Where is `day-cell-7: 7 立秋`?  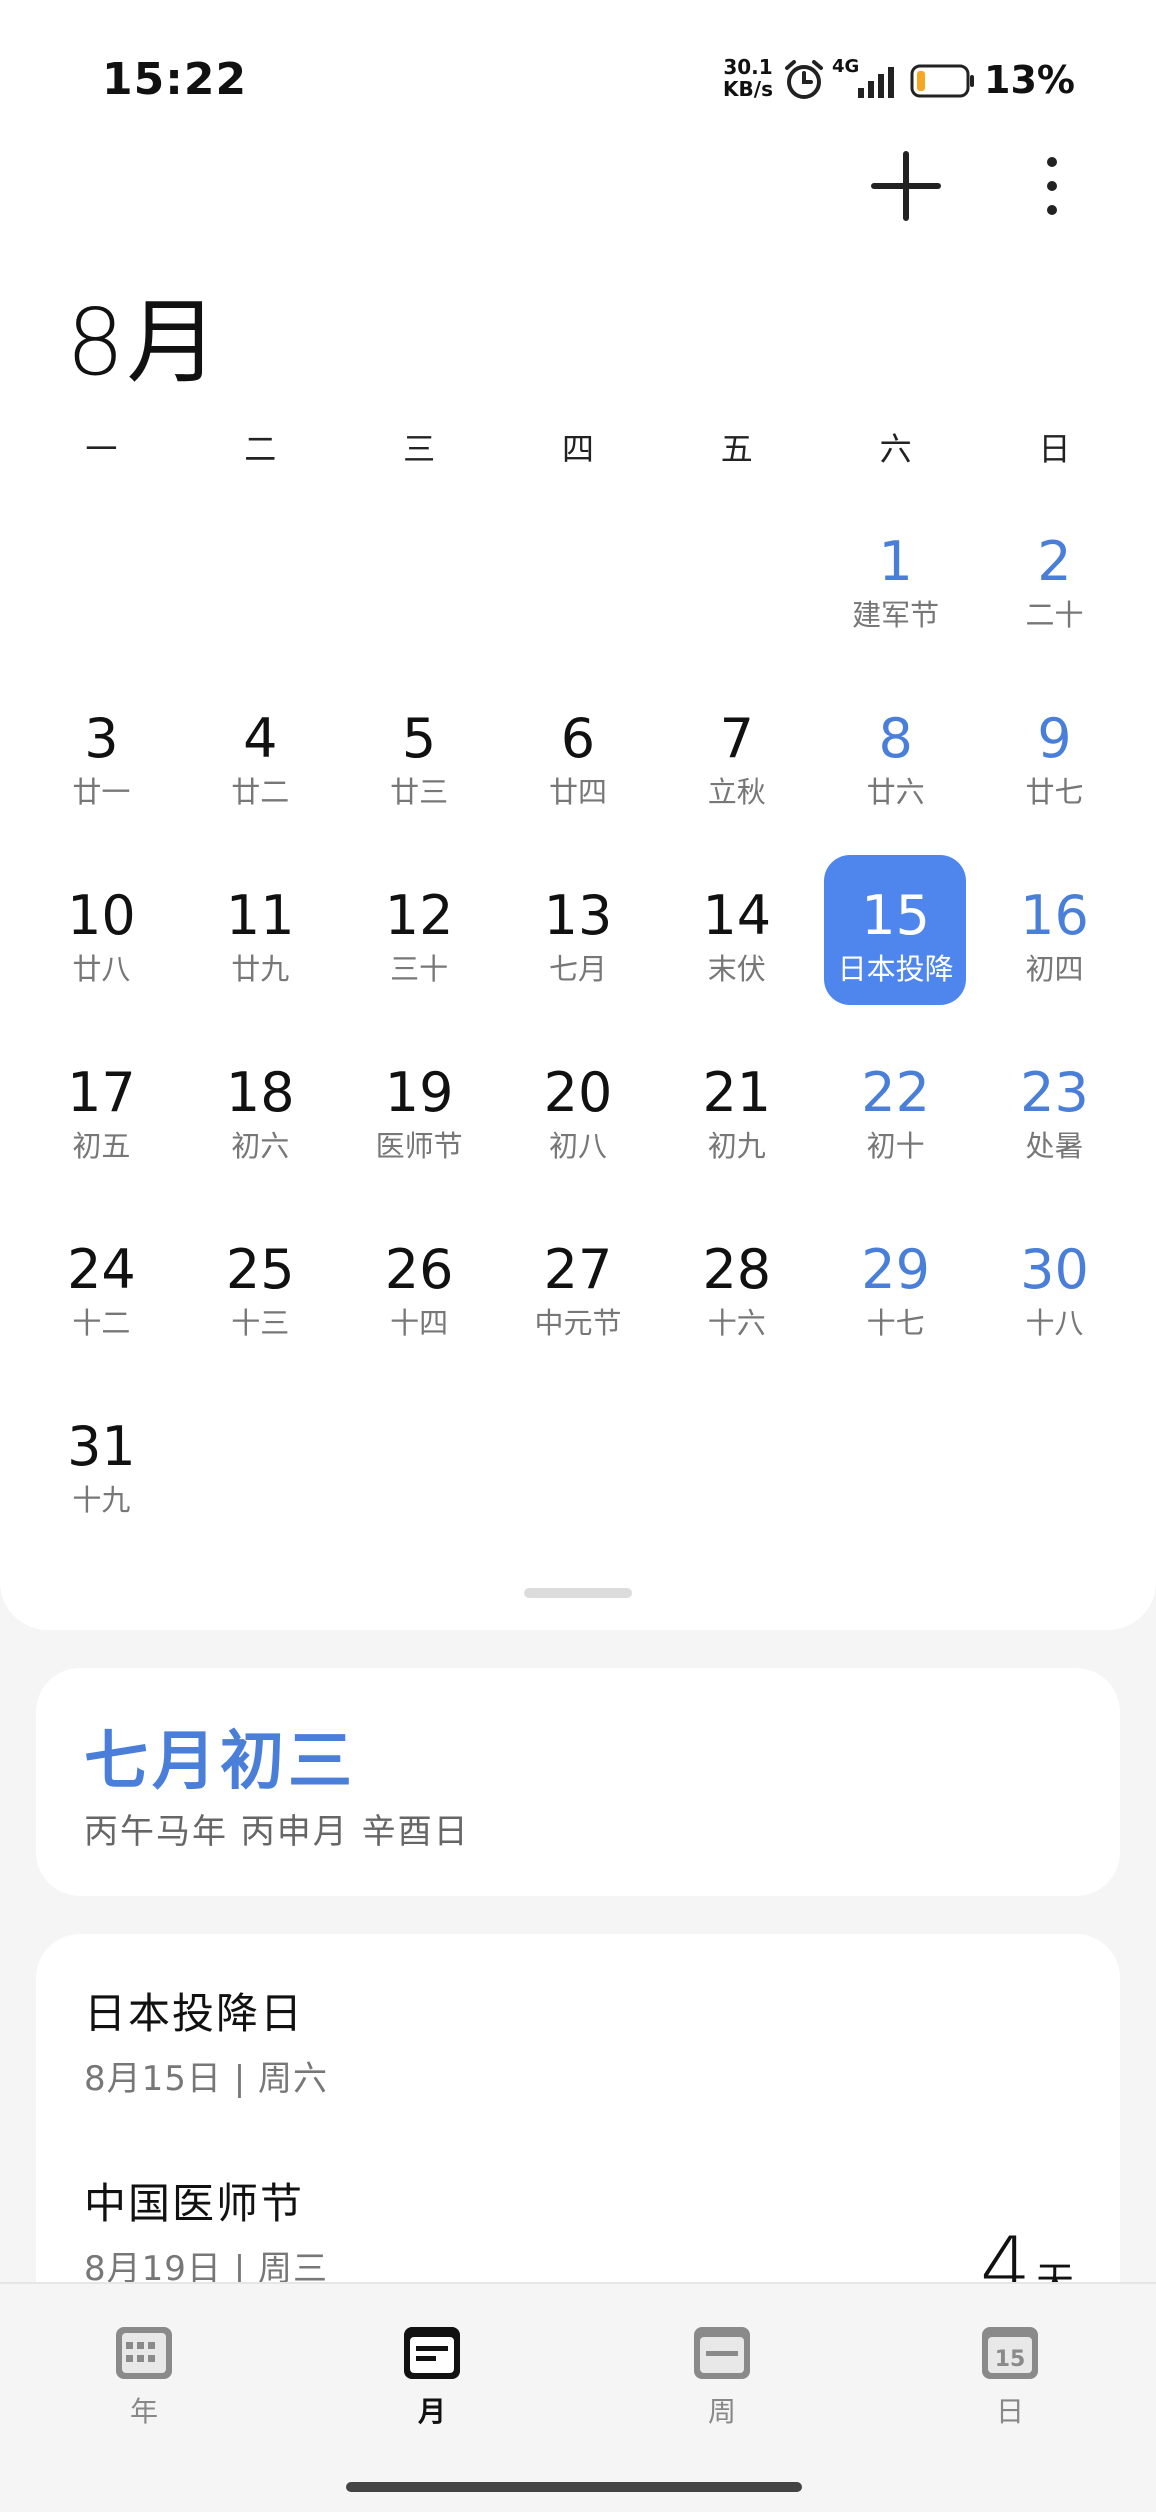 day-cell-7: 7 立秋 is located at coordinates (736, 775).